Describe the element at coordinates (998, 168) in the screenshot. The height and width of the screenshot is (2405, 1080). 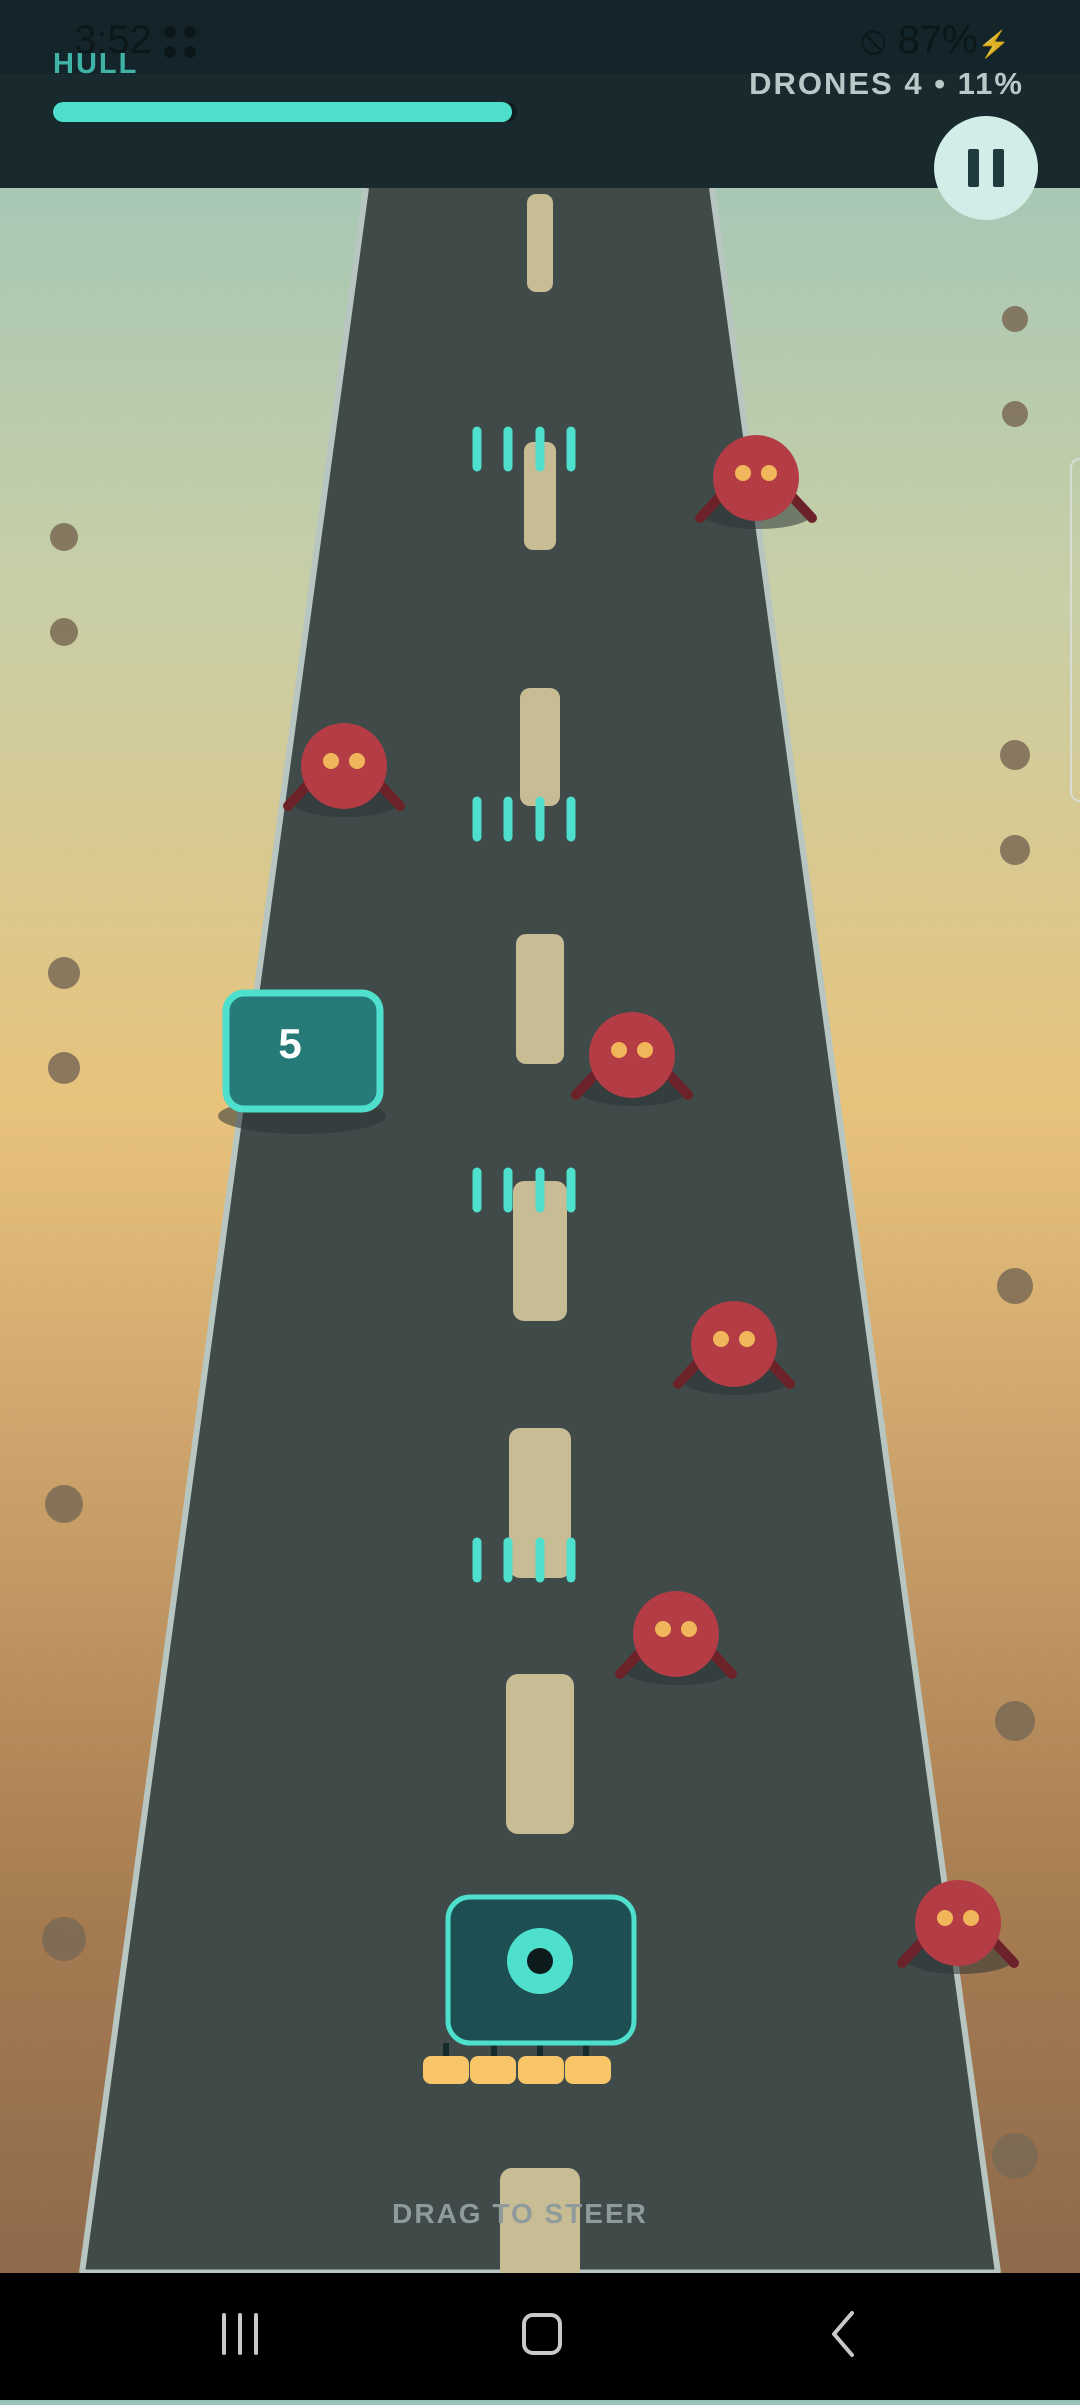
I see `pause-icon-bar` at that location.